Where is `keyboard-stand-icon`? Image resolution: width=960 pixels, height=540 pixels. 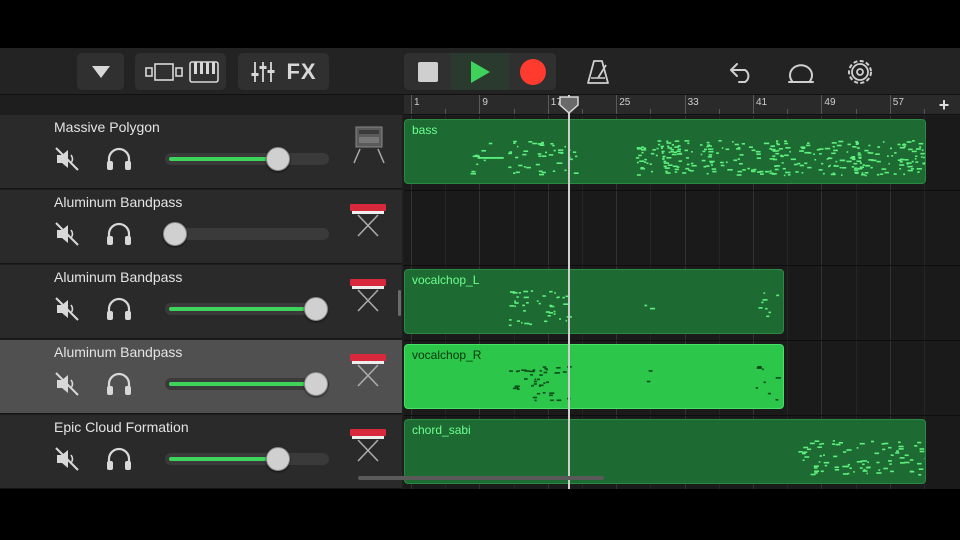
keyboard-stand-icon is located at coordinates (368, 220).